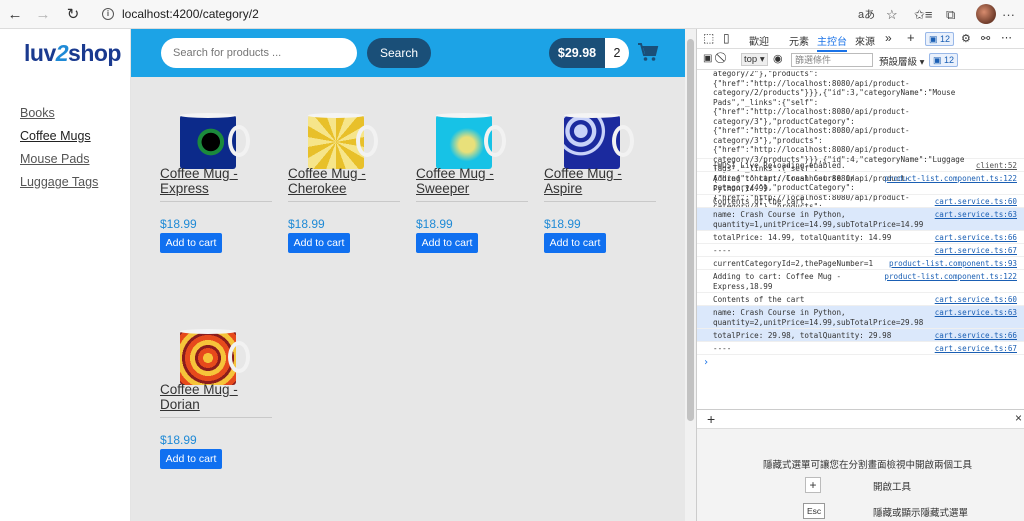 The width and height of the screenshot is (1024, 521). What do you see at coordinates (577, 53) in the screenshot?
I see `cart-total: $29.98` at bounding box center [577, 53].